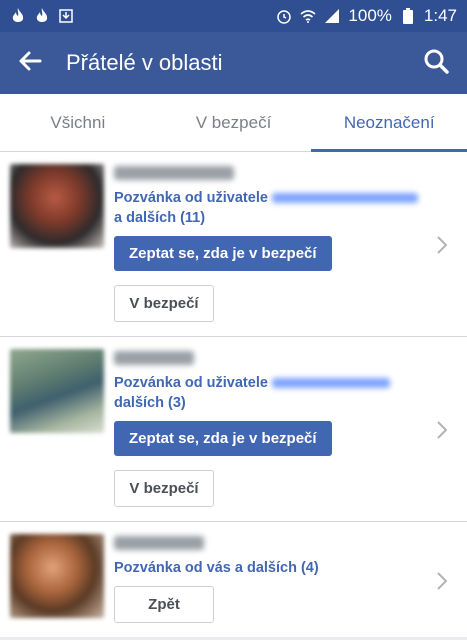 Image resolution: width=467 pixels, height=640 pixels. I want to click on app-header: Přátelé v oblasti, so click(233, 63).